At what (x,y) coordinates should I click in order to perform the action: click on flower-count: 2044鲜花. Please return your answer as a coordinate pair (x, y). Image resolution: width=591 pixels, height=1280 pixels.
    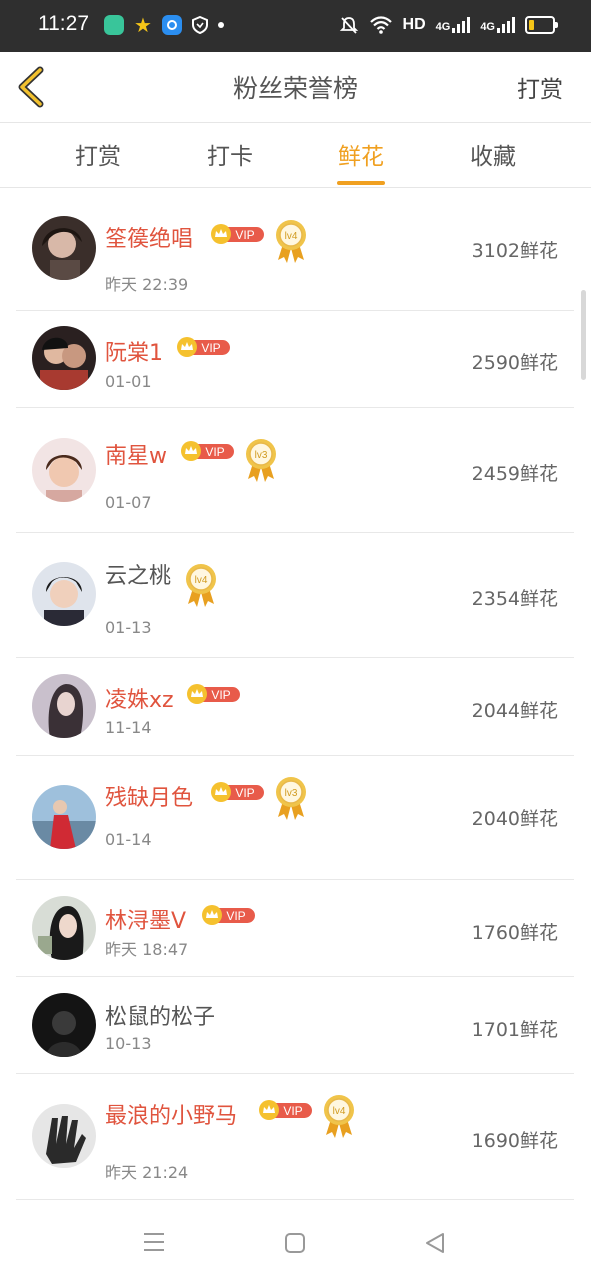
    Looking at the image, I should click on (514, 711).